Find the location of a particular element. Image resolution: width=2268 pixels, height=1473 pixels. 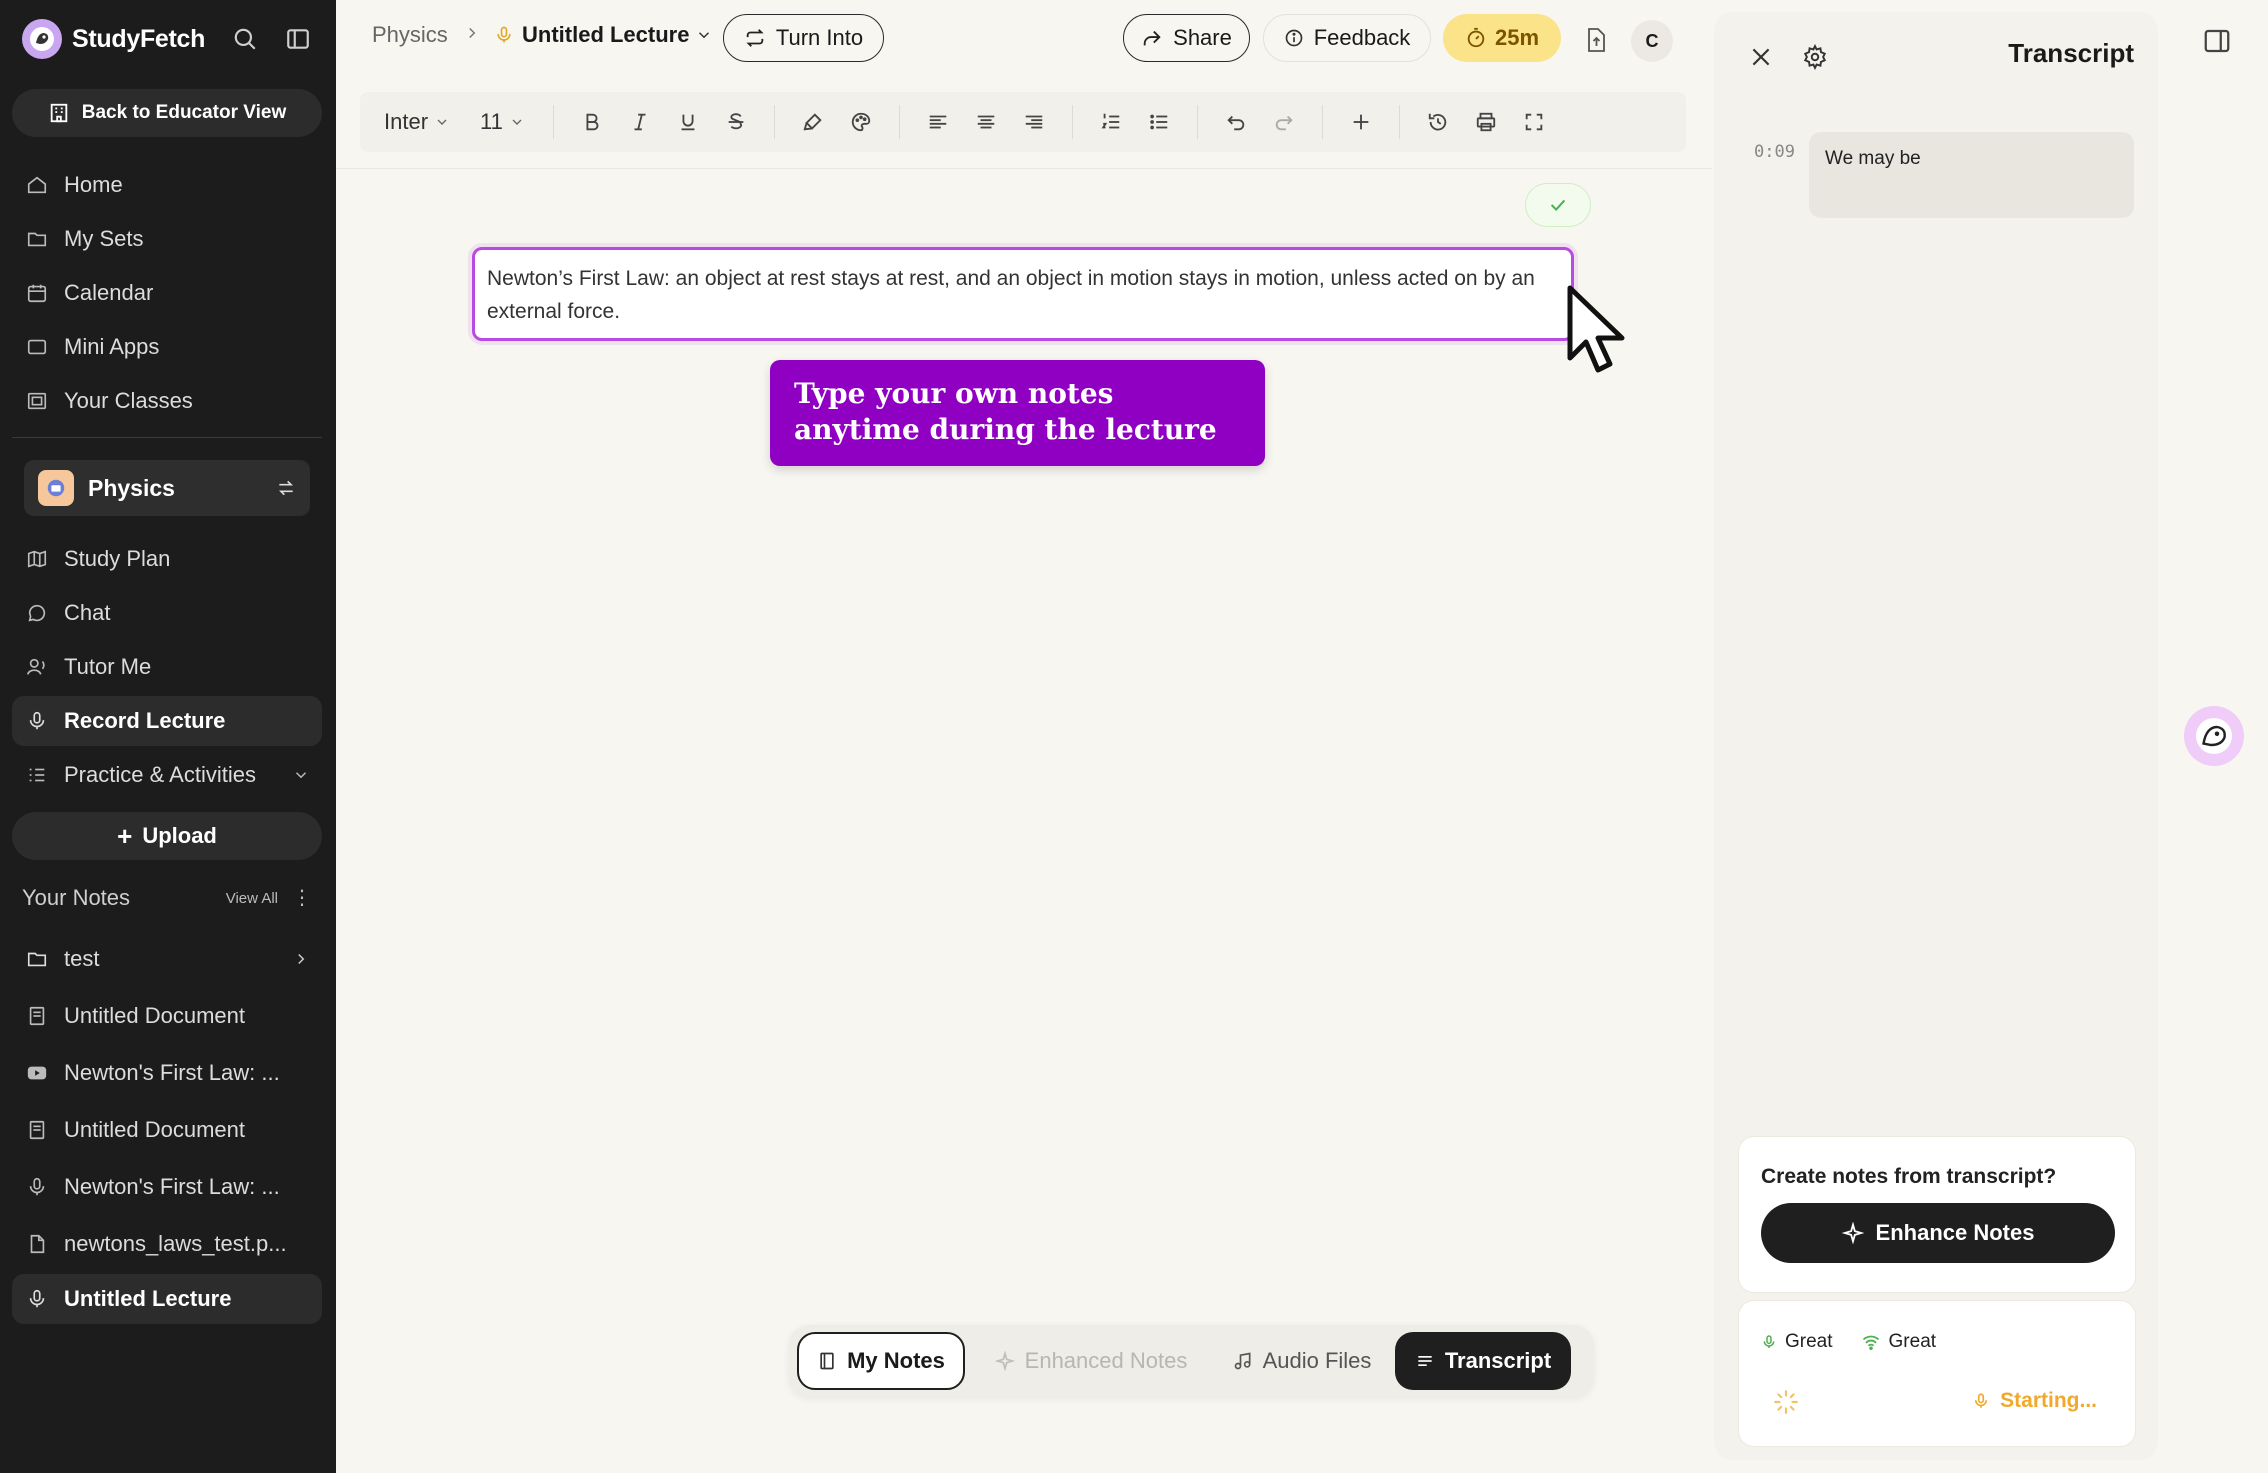

print-icon is located at coordinates (1486, 122).